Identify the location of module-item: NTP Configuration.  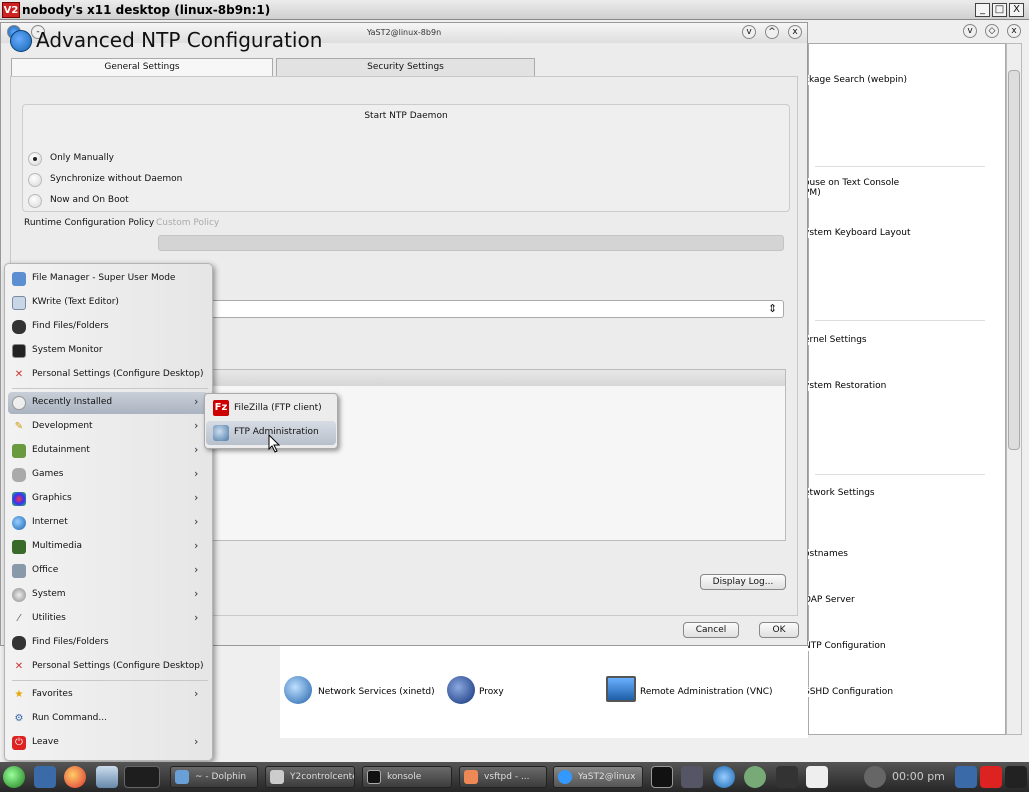
(844, 646).